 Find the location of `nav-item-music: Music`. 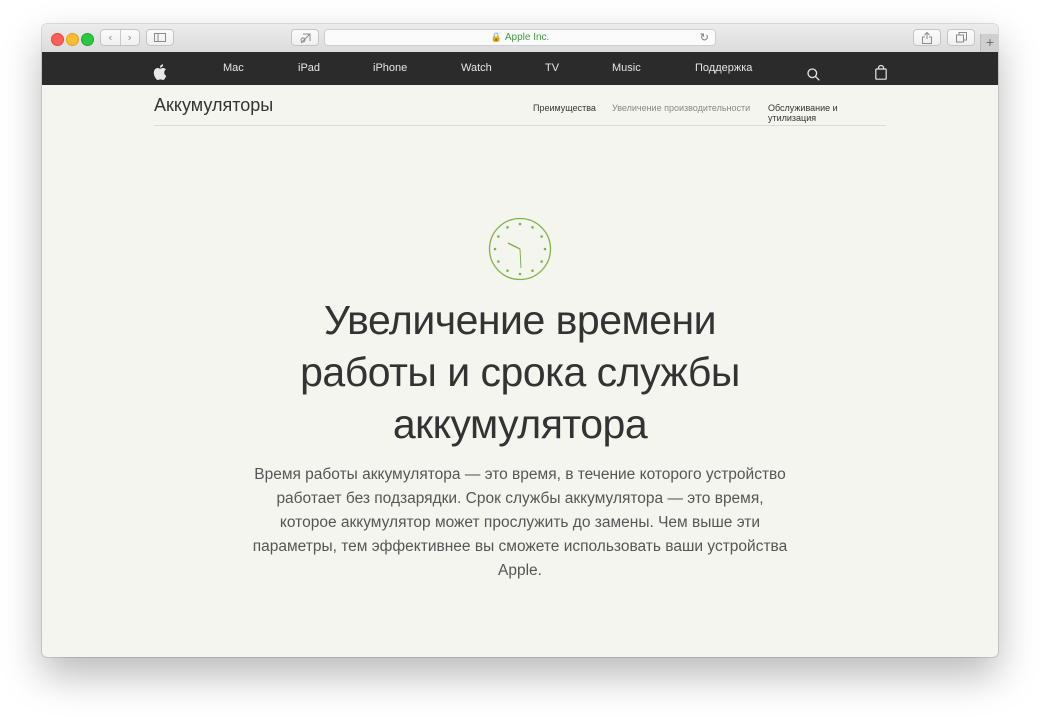

nav-item-music: Music is located at coordinates (626, 68).